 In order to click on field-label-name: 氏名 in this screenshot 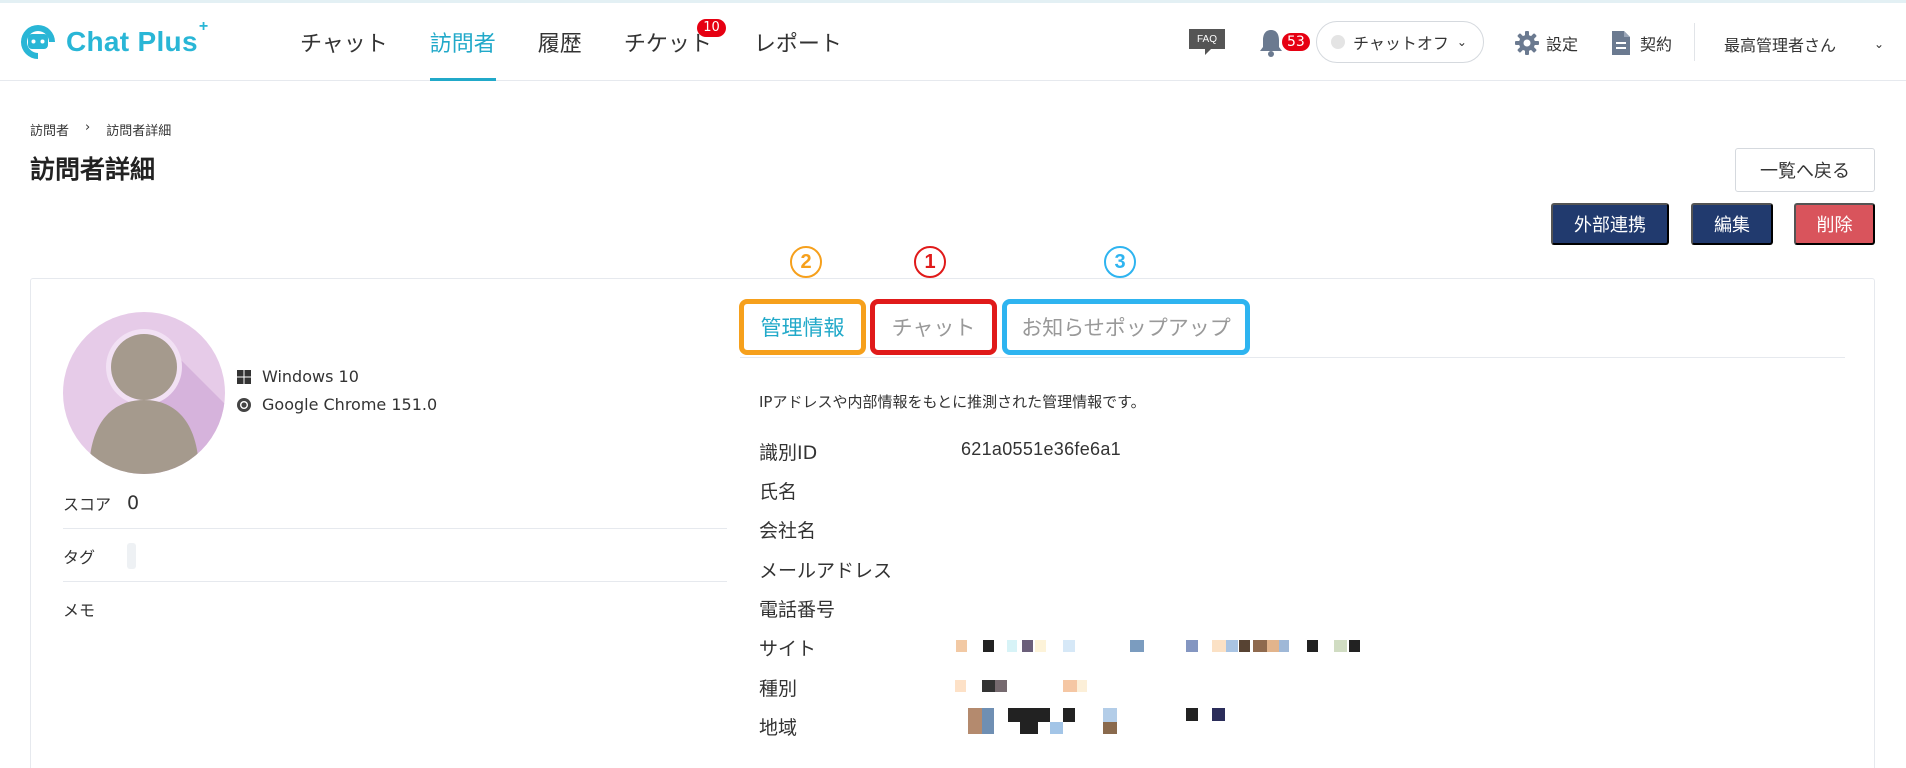, I will do `click(778, 492)`.